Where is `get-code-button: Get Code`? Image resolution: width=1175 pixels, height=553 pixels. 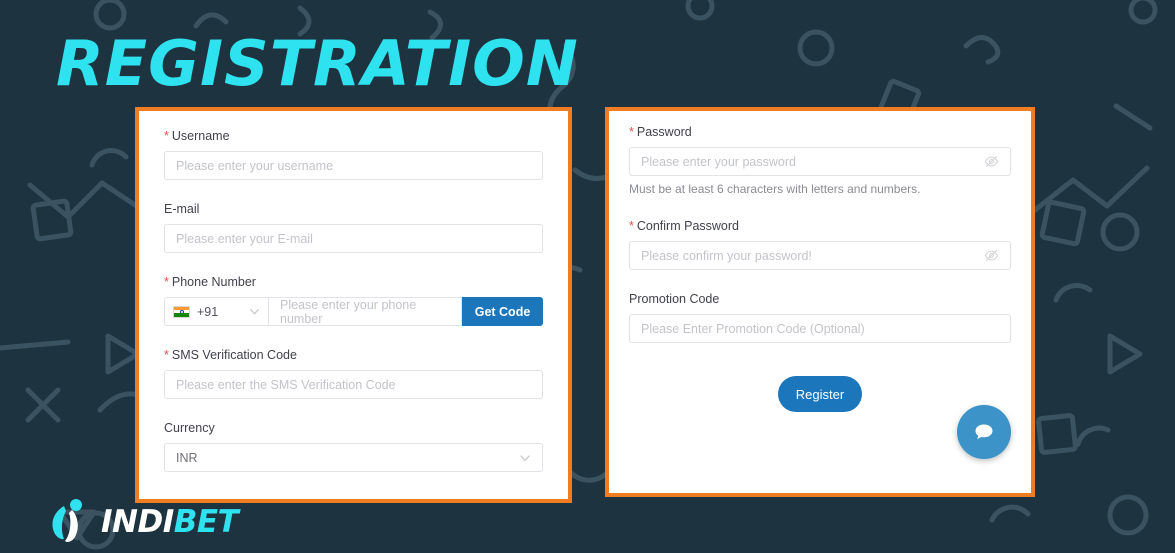
get-code-button: Get Code is located at coordinates (502, 311).